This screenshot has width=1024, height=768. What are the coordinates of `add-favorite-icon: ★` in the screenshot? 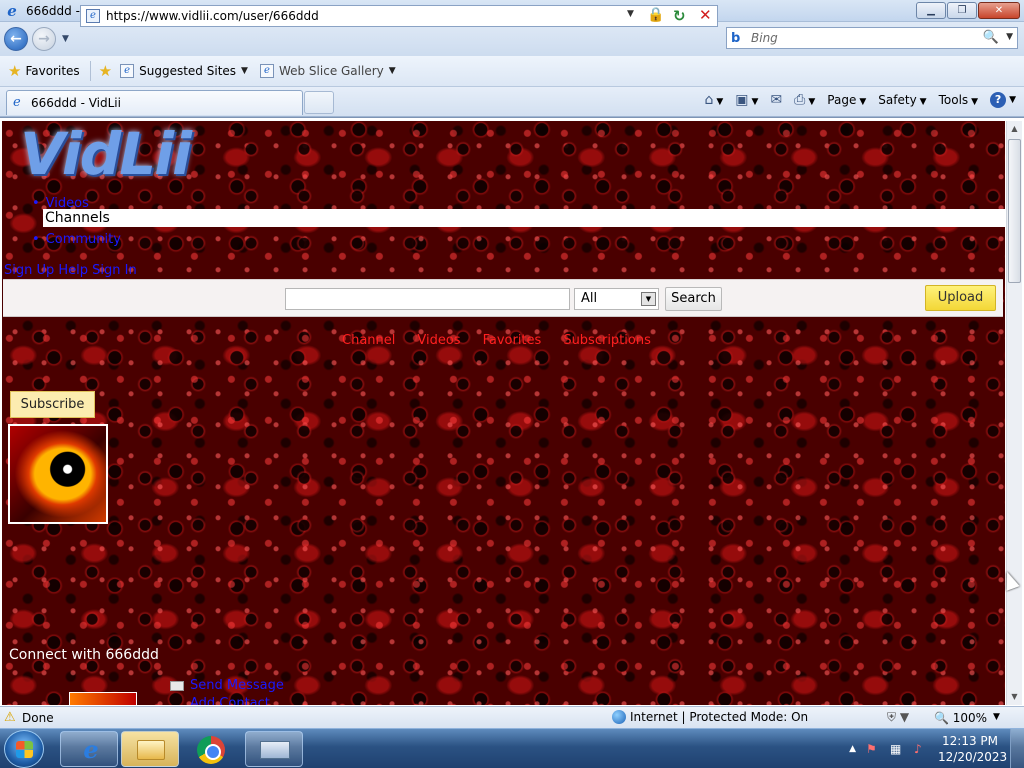 It's located at (105, 71).